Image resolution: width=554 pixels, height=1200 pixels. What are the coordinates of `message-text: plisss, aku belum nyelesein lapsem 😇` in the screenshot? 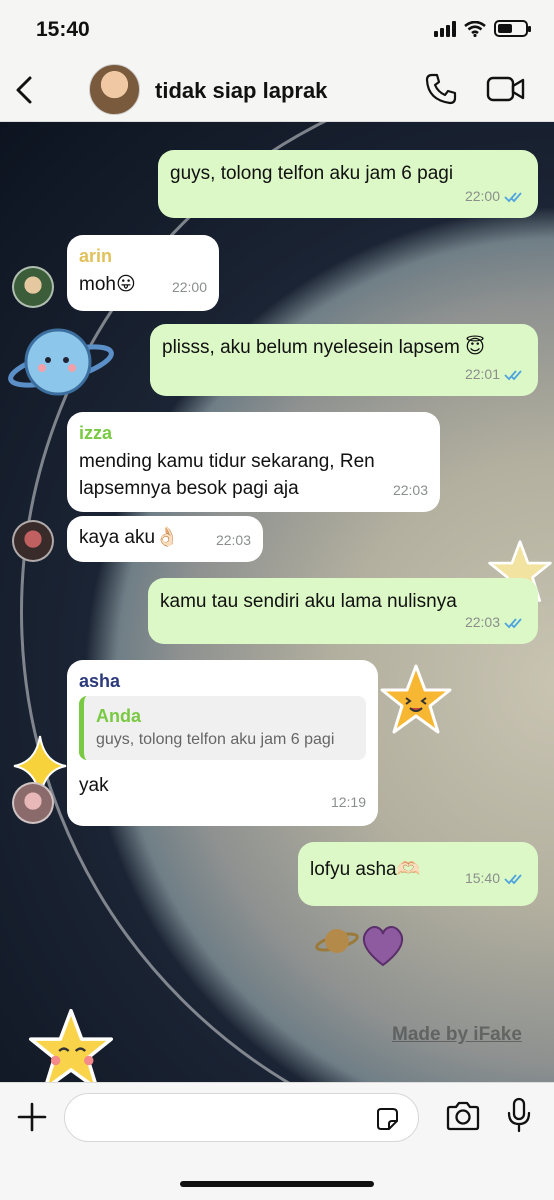 It's located at (323, 347).